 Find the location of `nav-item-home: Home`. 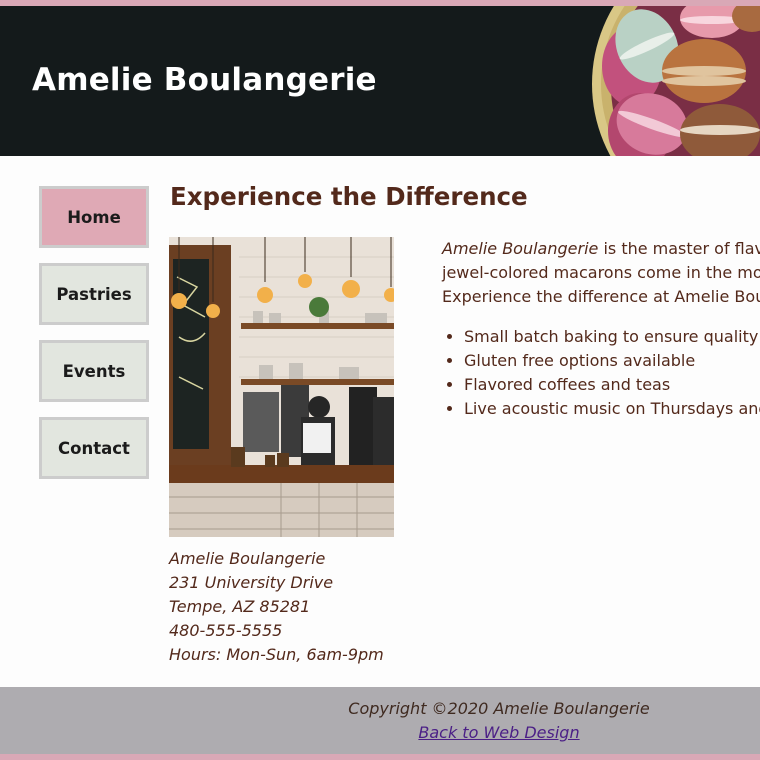

nav-item-home: Home is located at coordinates (94, 217).